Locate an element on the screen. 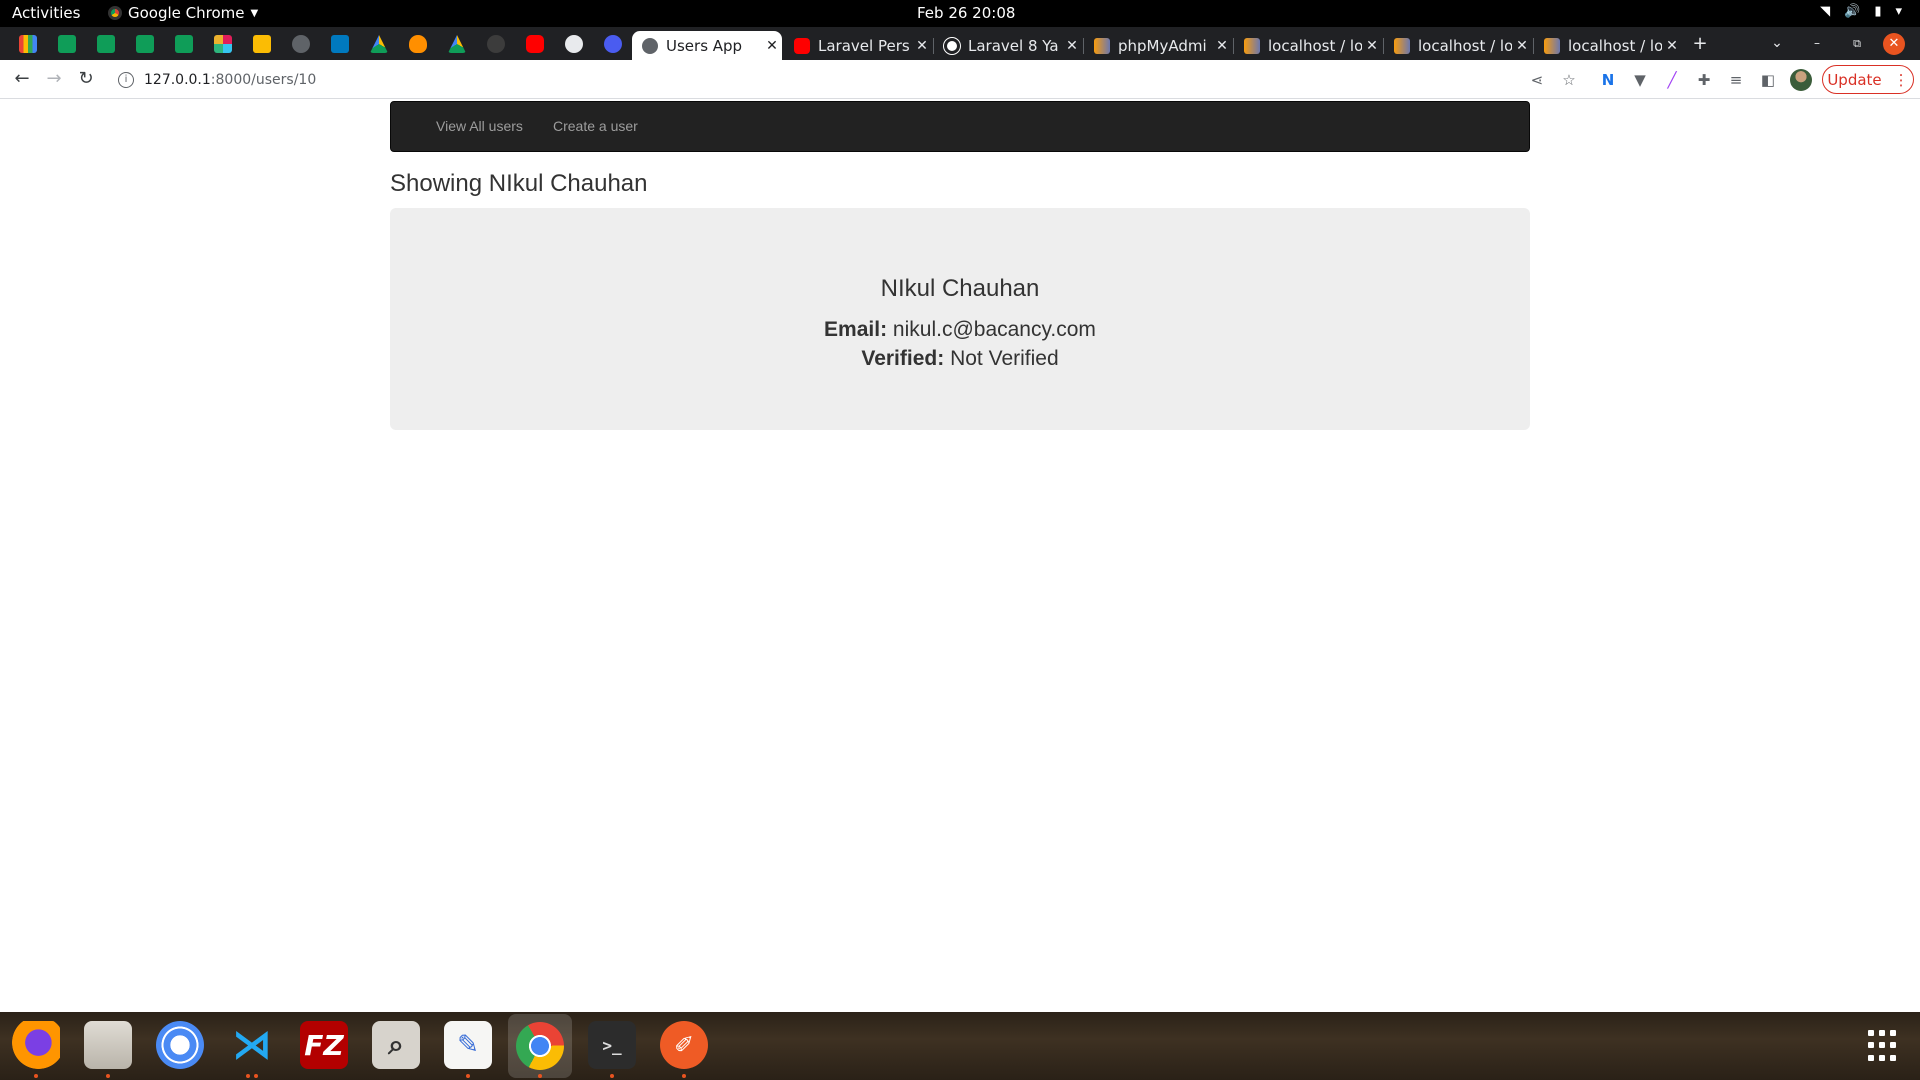 Image resolution: width=1920 pixels, height=1080 pixels. chromium-icon is located at coordinates (180, 1045).